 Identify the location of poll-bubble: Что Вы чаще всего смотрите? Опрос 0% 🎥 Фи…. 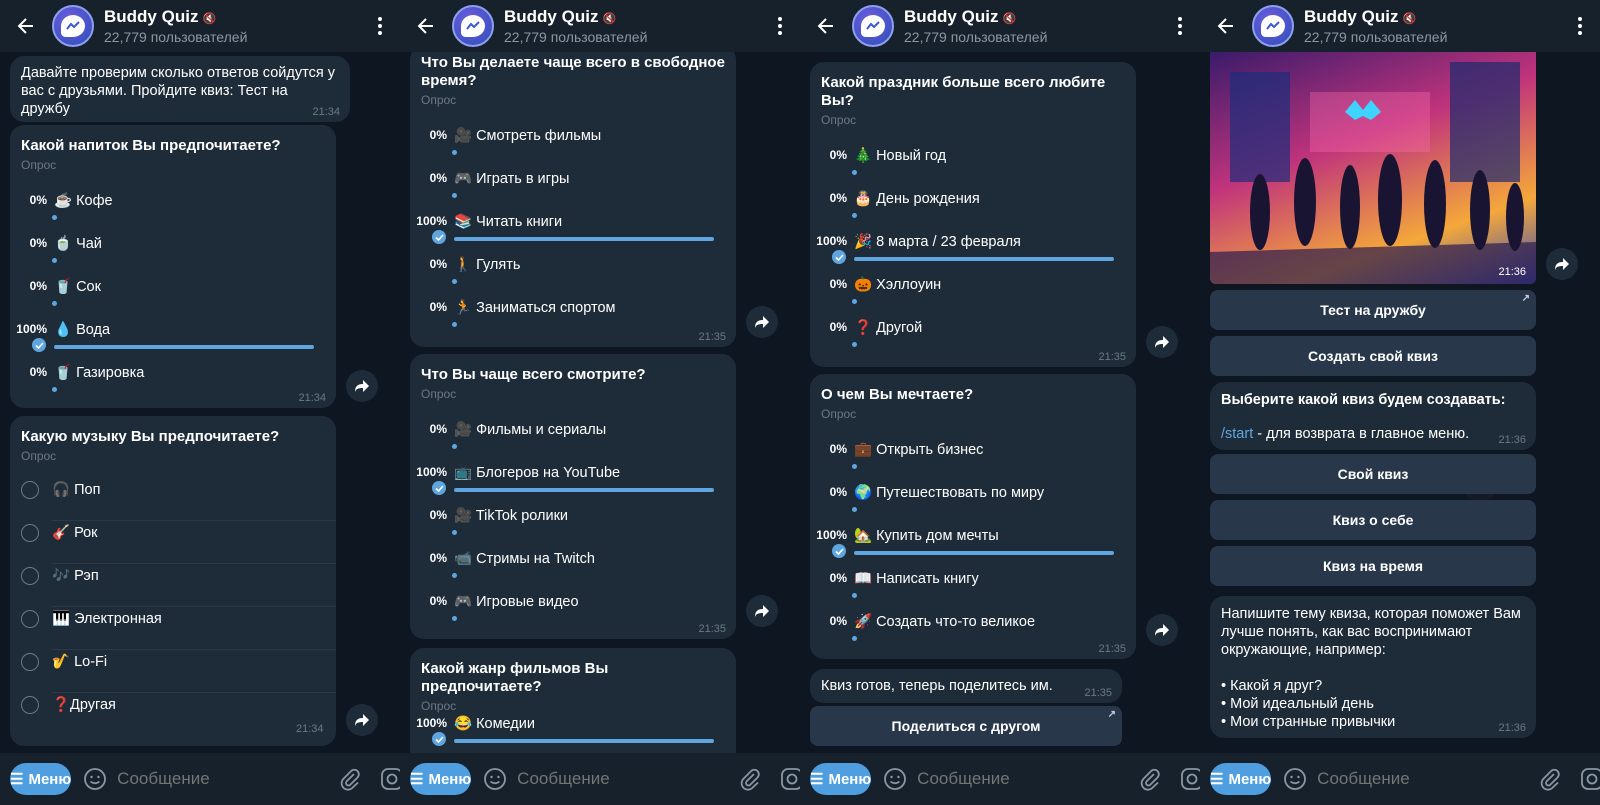
(573, 496).